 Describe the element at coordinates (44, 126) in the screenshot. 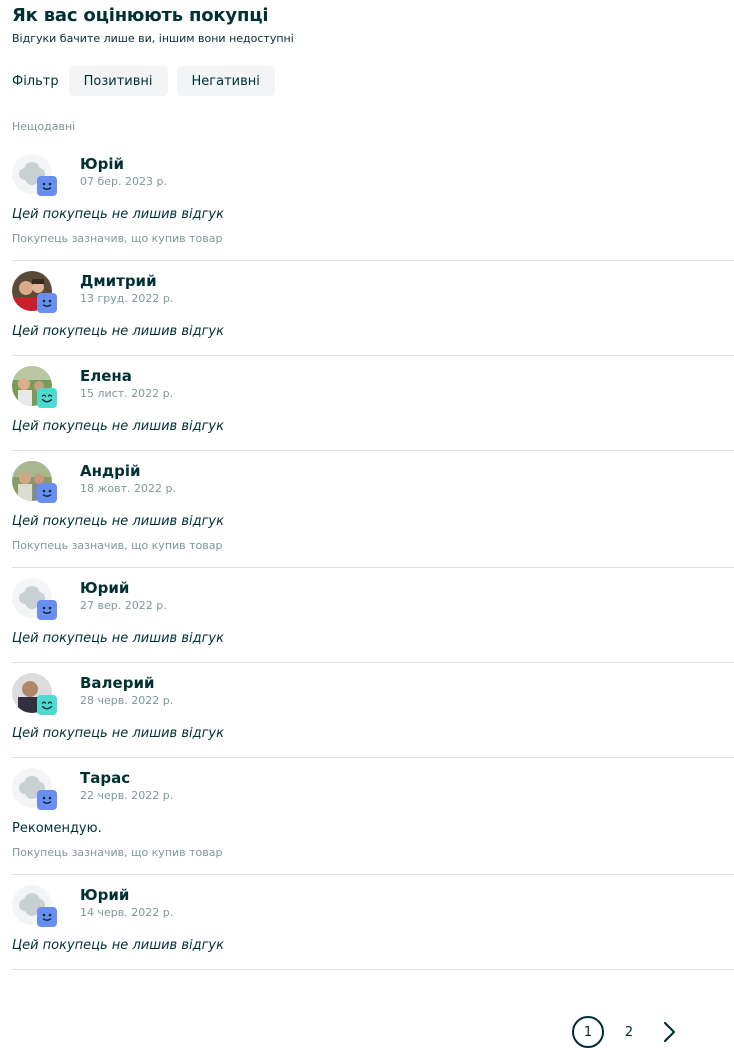

I see `section-label-recent: Нещодавні` at that location.